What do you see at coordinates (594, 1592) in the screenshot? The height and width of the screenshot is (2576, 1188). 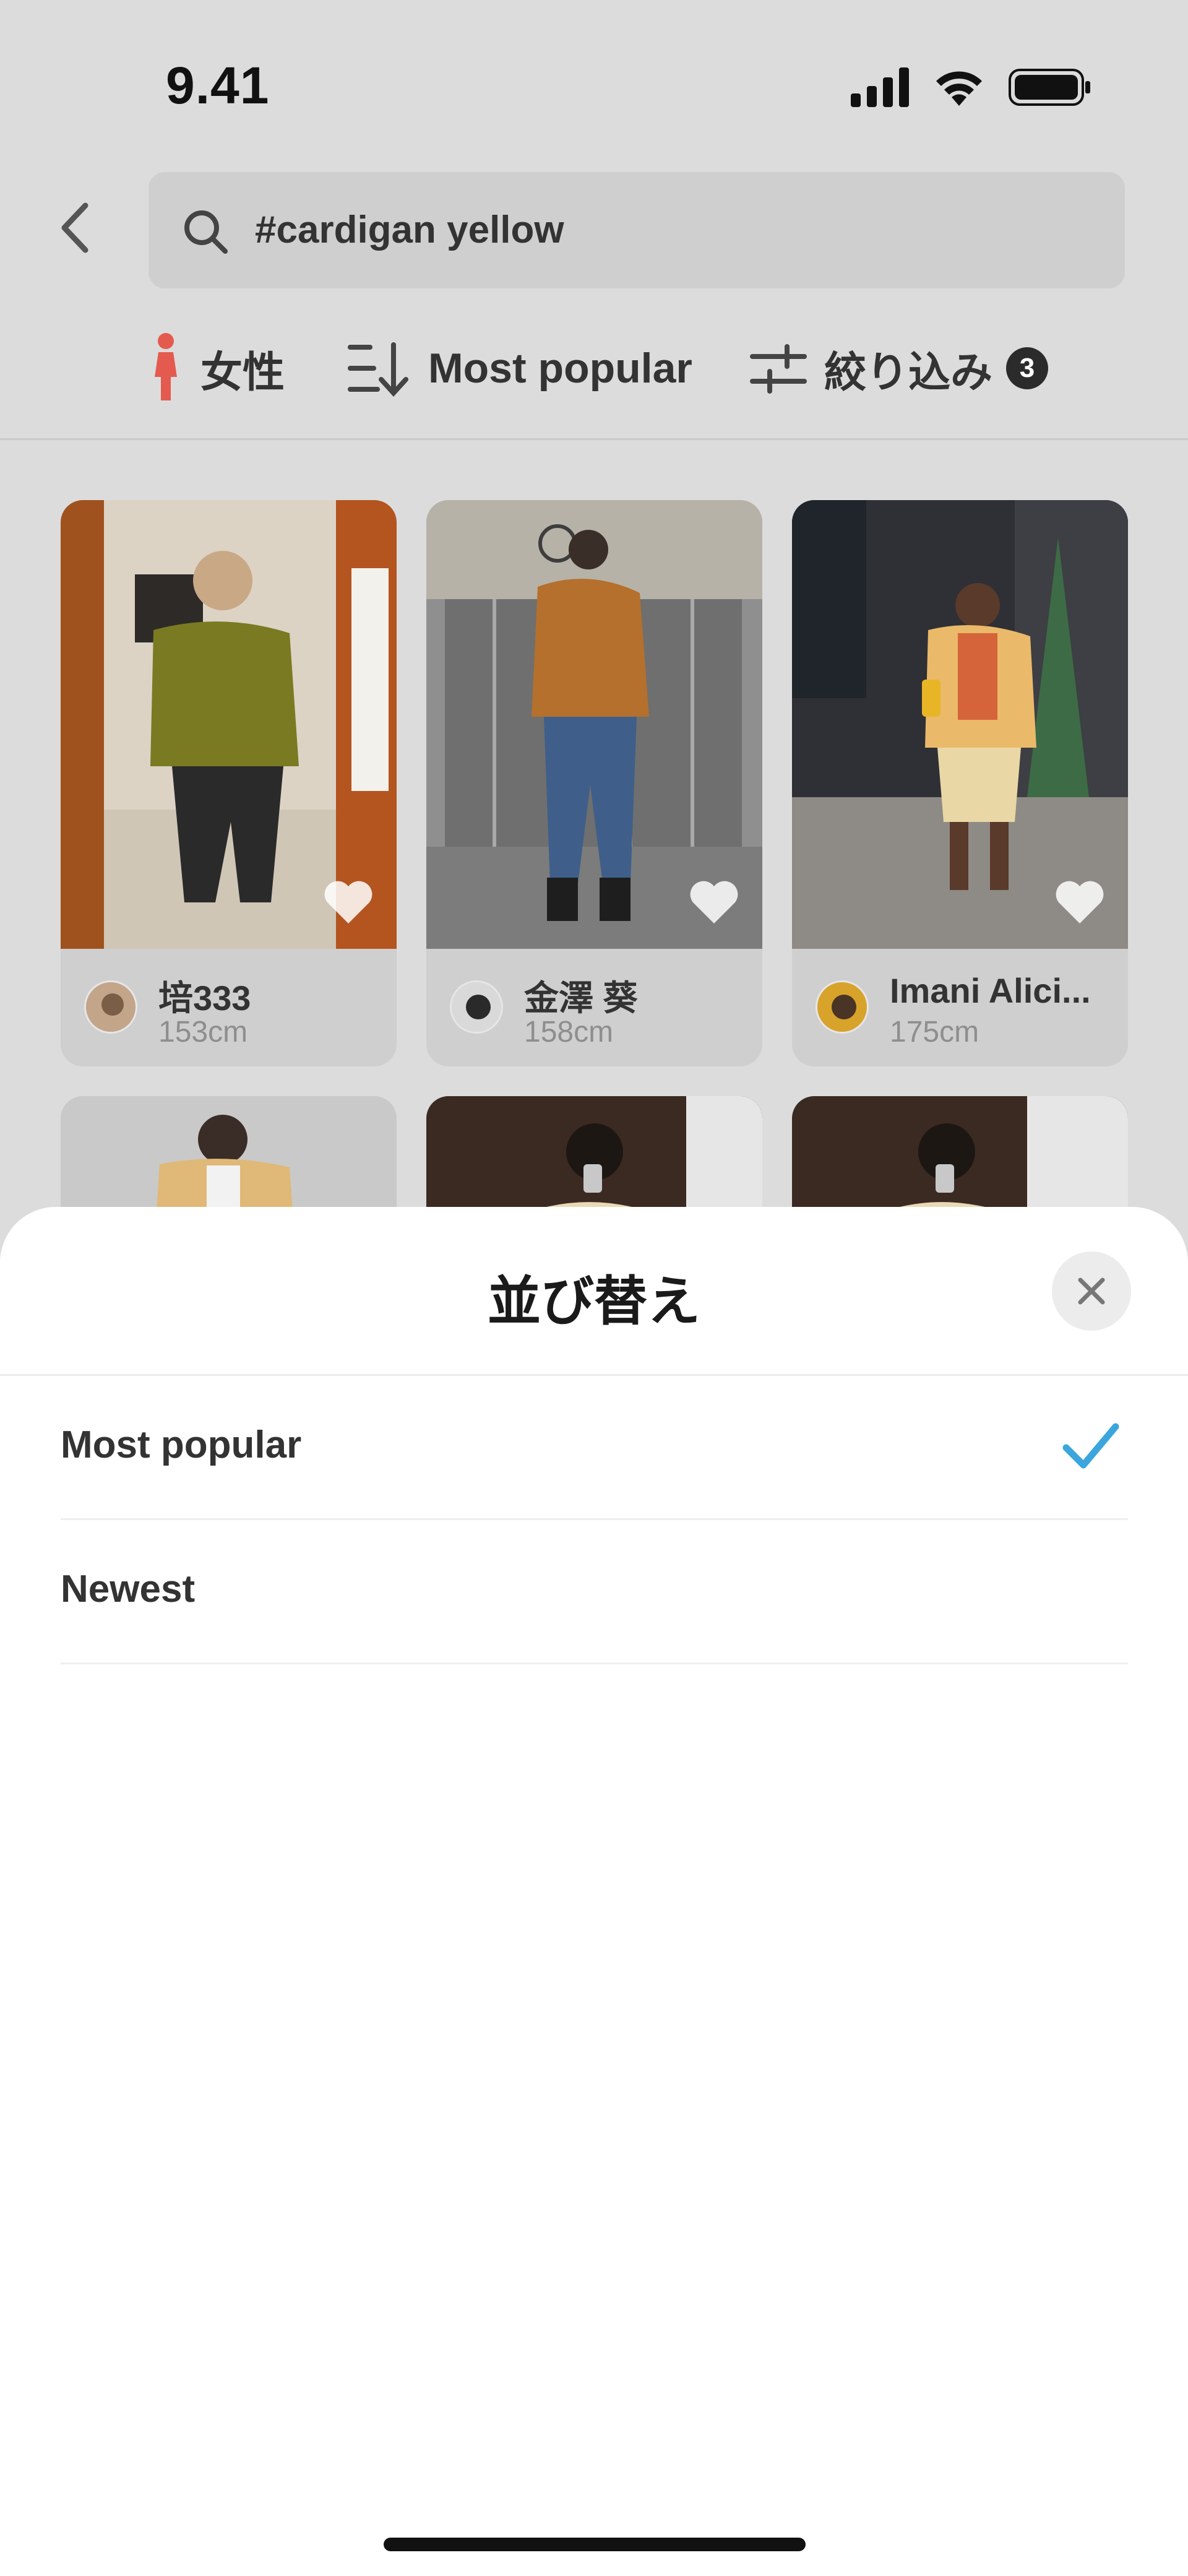 I see `sort-option-newest: Newest` at bounding box center [594, 1592].